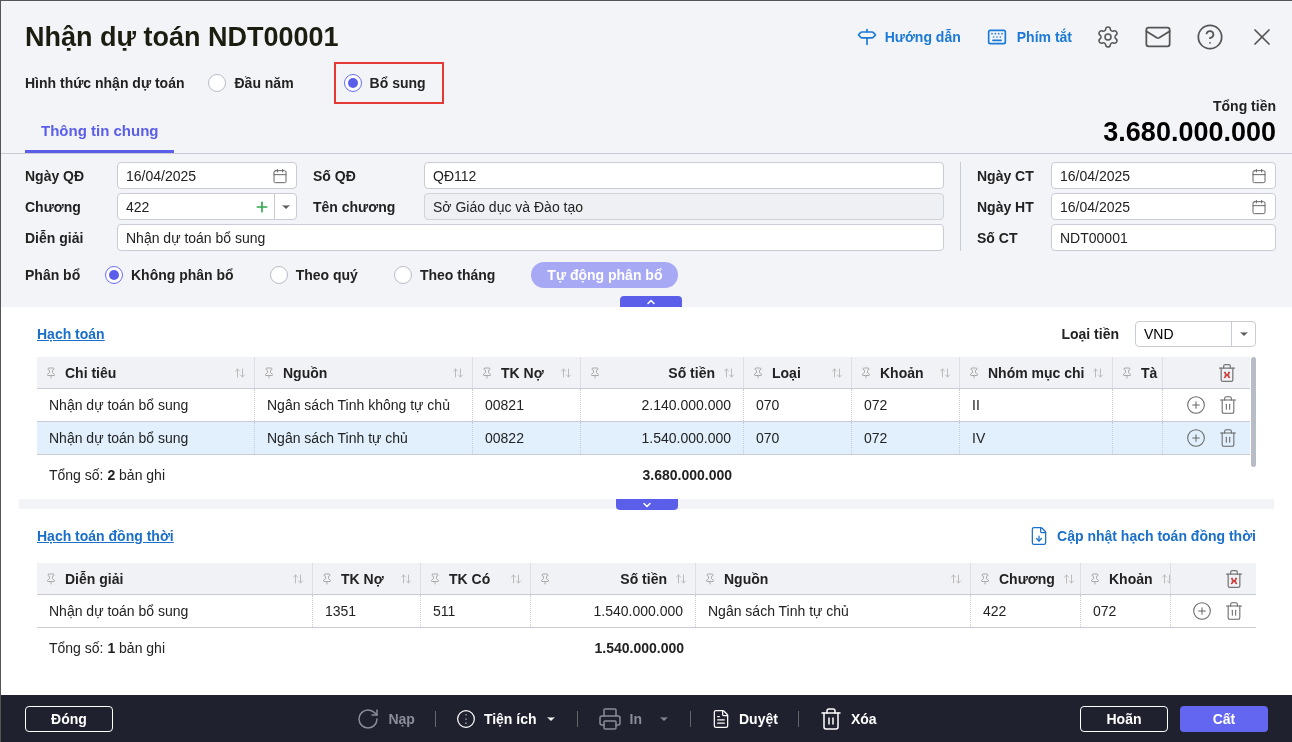  What do you see at coordinates (1253, 412) in the screenshot?
I see `scrollbar` at bounding box center [1253, 412].